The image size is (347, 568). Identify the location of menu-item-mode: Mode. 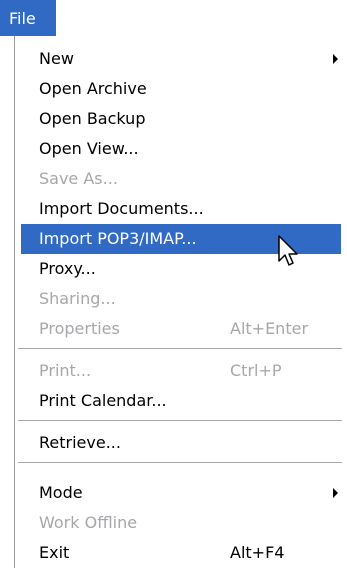
(181, 493).